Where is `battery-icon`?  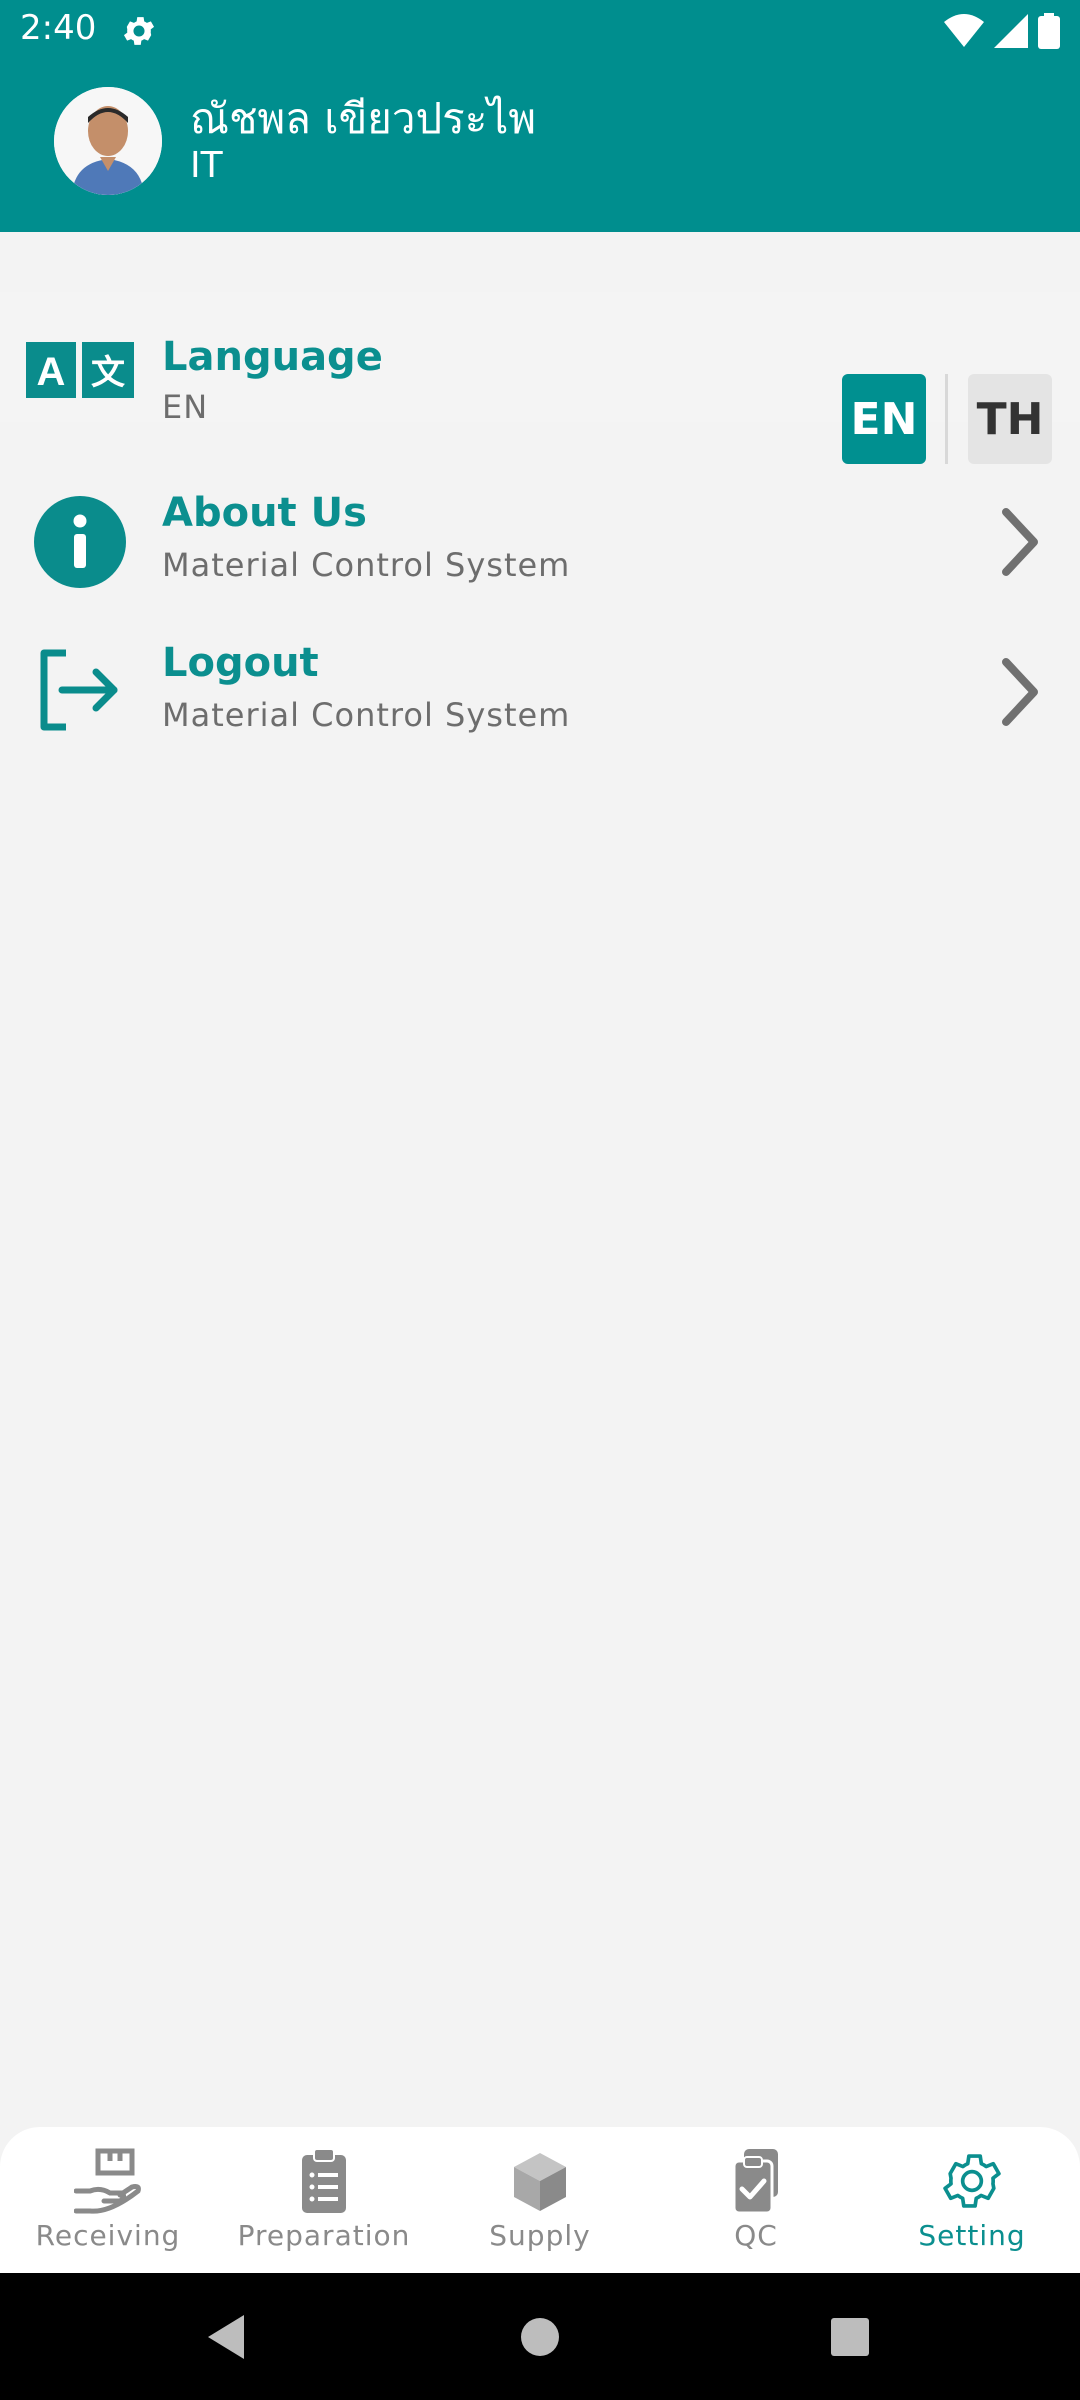
battery-icon is located at coordinates (1049, 31).